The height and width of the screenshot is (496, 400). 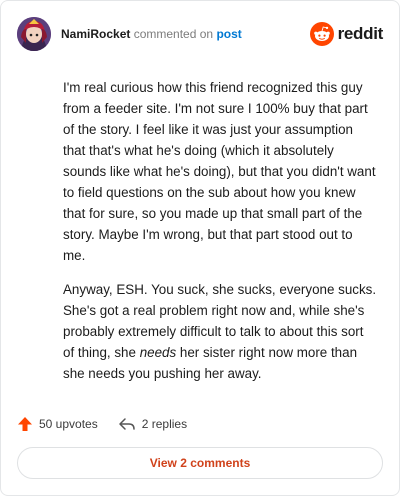 I want to click on username-link: NamiRocket, so click(x=95, y=34).